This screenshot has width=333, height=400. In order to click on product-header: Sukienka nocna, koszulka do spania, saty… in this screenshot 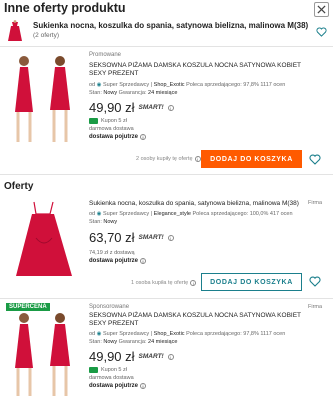, I will do `click(166, 32)`.